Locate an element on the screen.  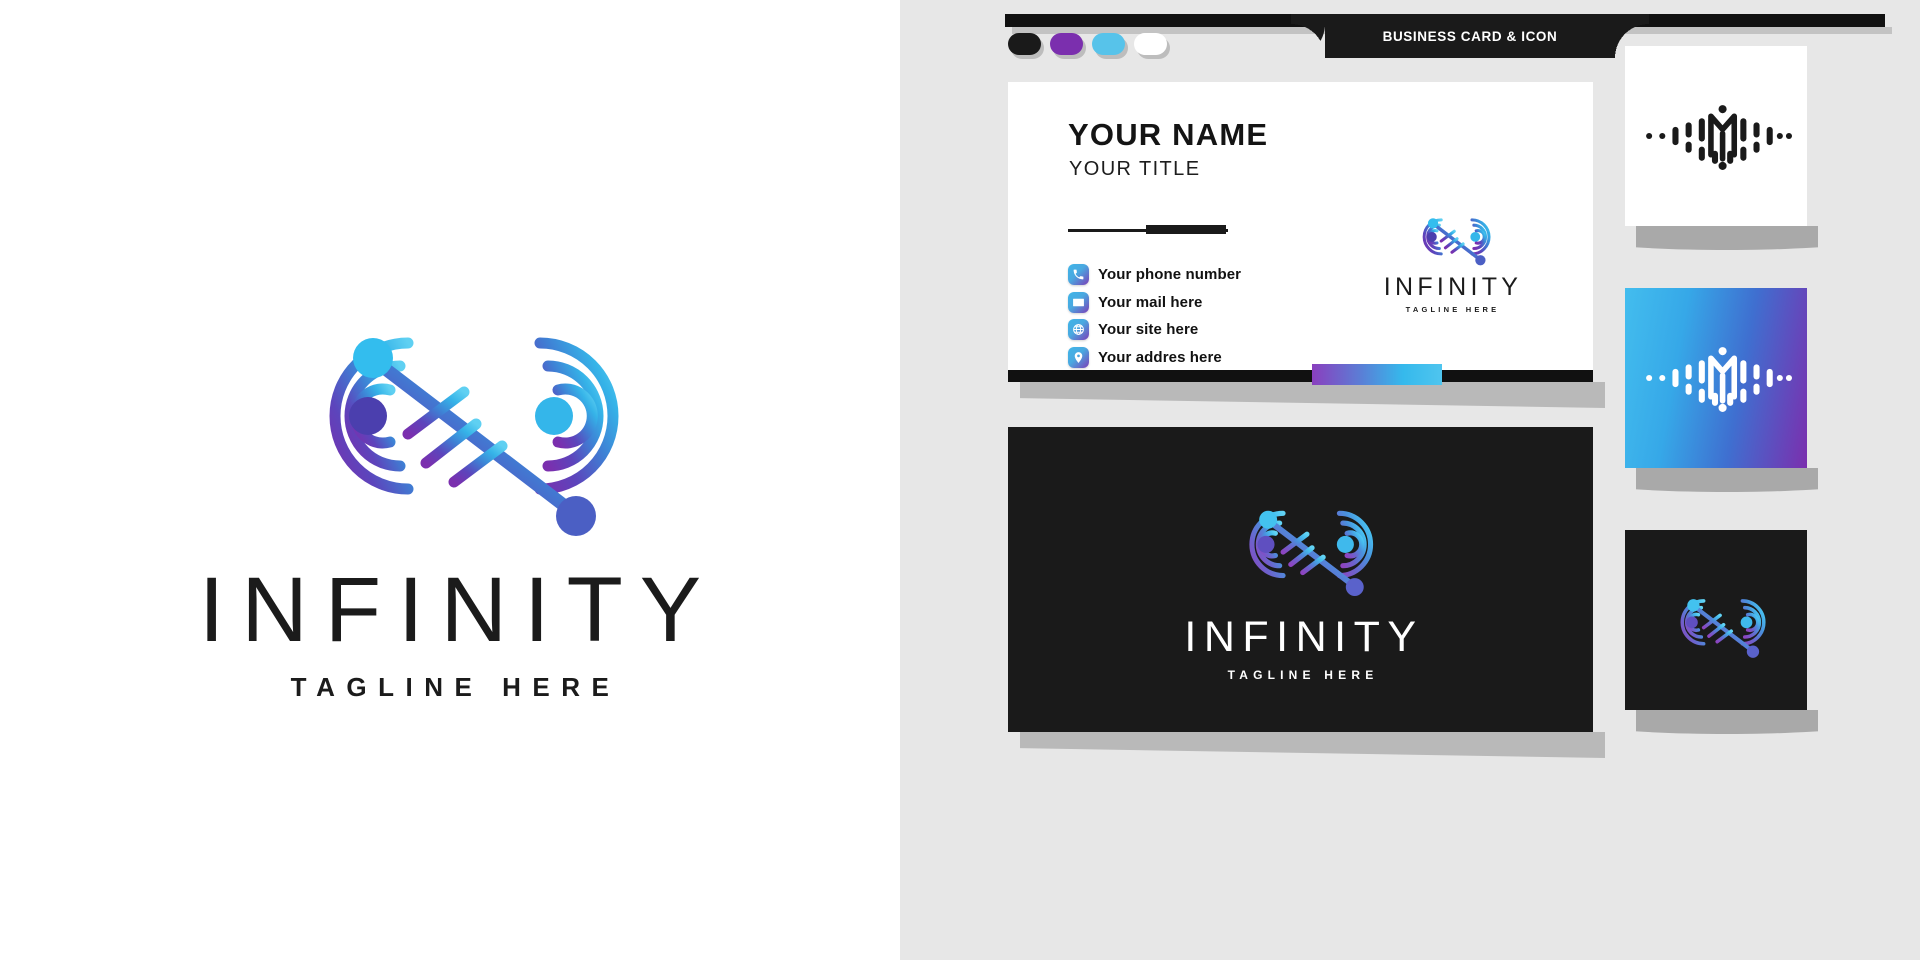
card-logo-tagline: TAGLINE HERE is located at coordinates (1452, 309).